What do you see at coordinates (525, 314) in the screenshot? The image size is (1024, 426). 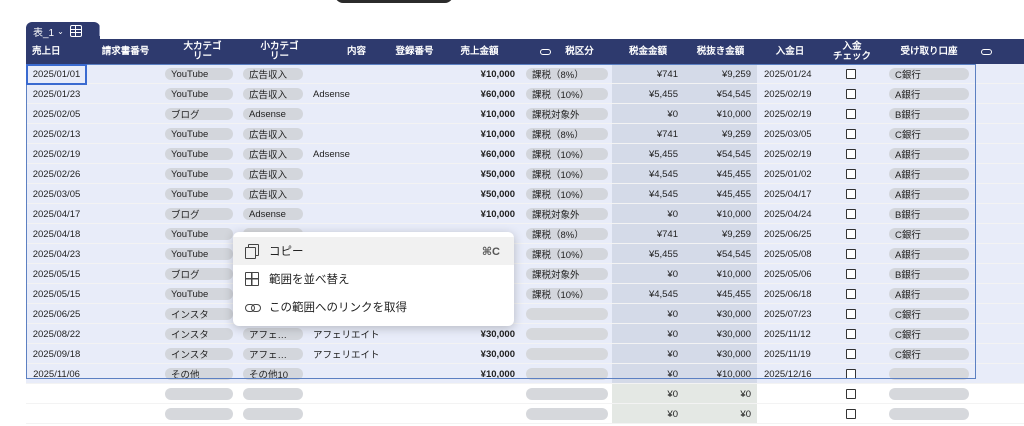 I see `table-row: 2025/06/25 インスタ ¥0 ¥30,000 2025/07/23 C銀行` at bounding box center [525, 314].